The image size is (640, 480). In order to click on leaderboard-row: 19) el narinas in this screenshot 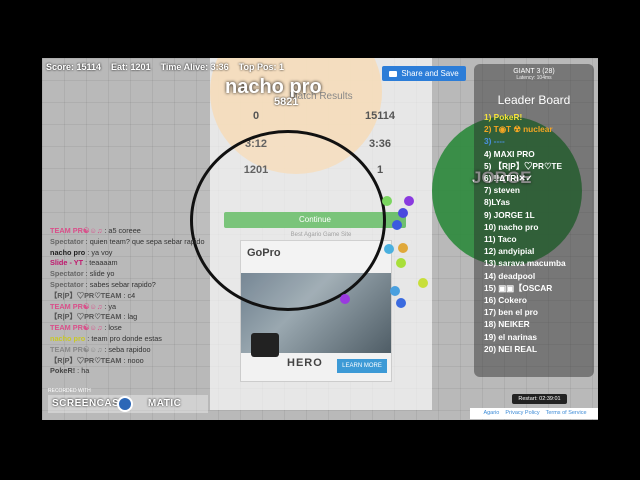, I will do `click(511, 336)`.